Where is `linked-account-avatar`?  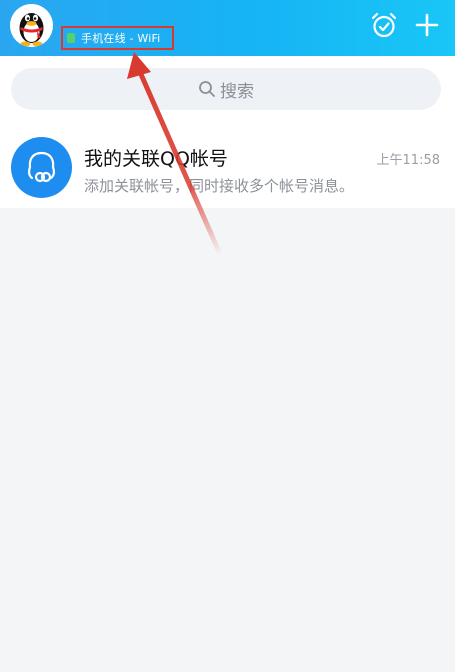 linked-account-avatar is located at coordinates (41, 167).